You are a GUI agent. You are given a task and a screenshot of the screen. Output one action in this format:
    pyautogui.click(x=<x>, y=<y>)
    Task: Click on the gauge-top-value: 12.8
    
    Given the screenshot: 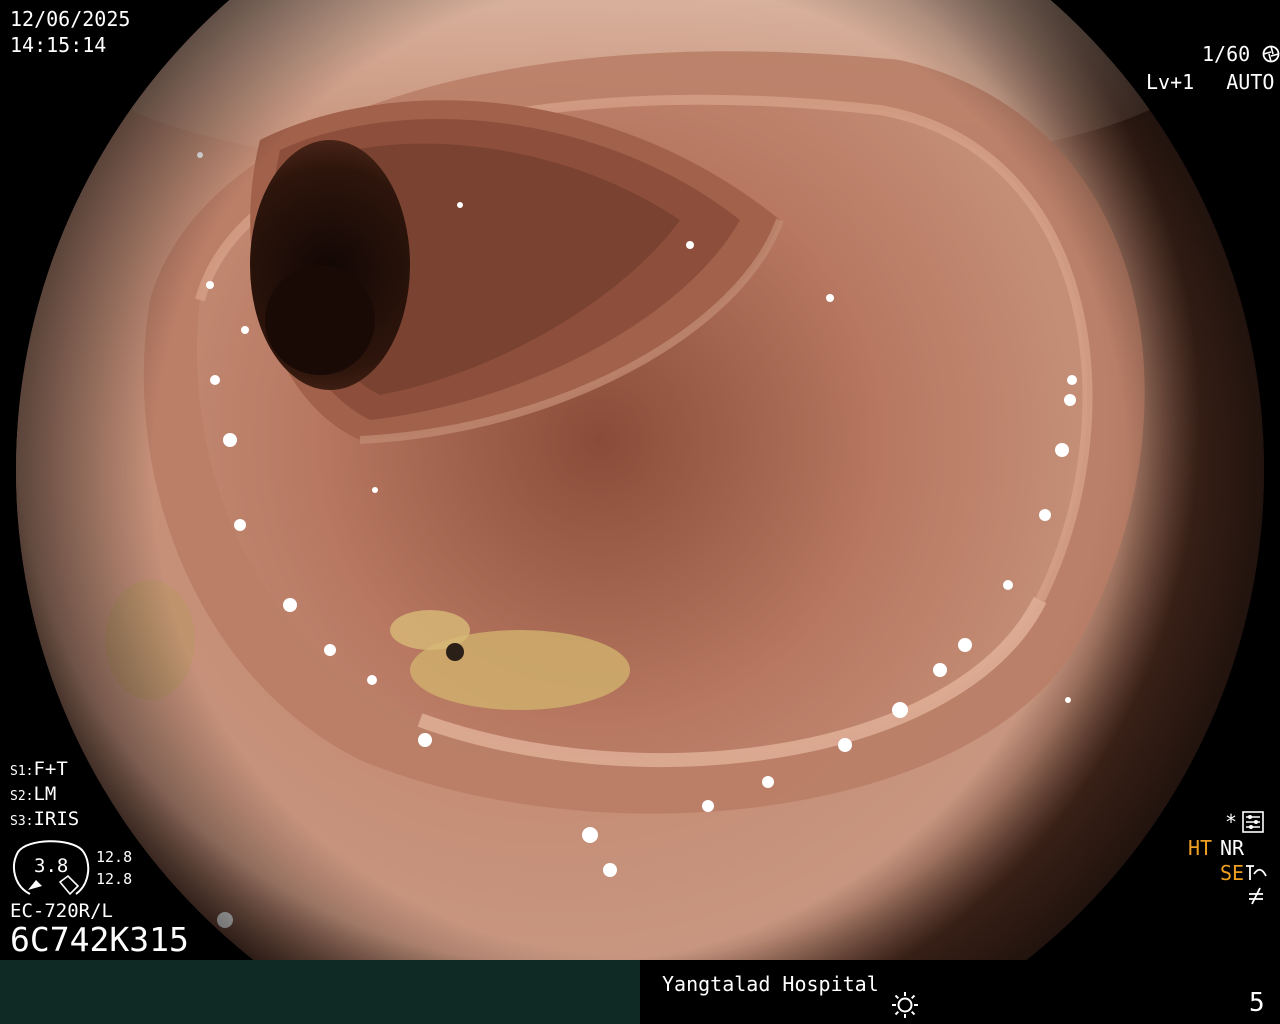 What is the action you would take?
    pyautogui.click(x=114, y=857)
    